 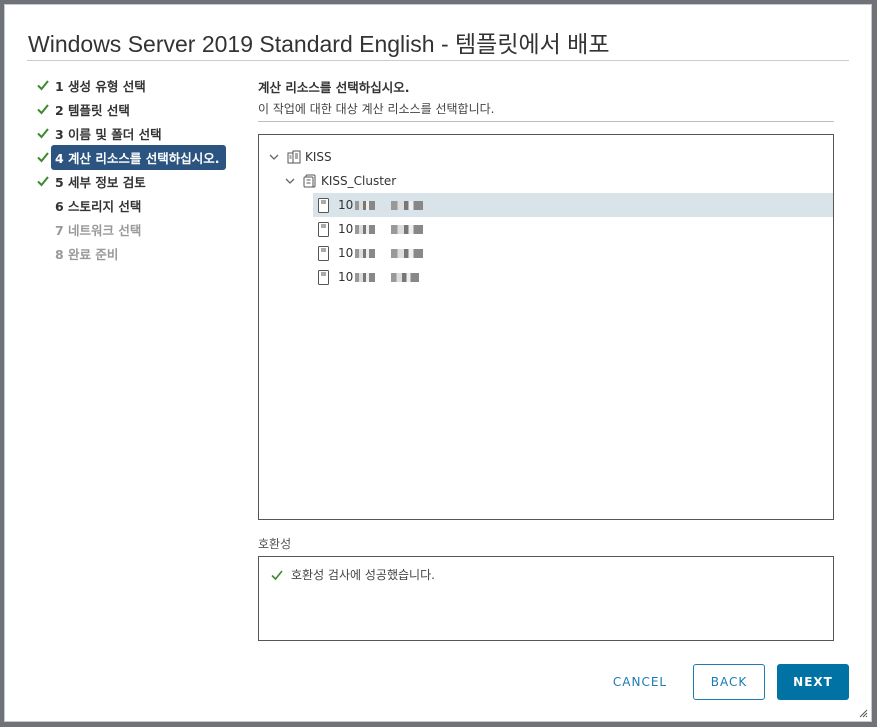 What do you see at coordinates (140, 253) in the screenshot?
I see `step-8: 8 완료 준비` at bounding box center [140, 253].